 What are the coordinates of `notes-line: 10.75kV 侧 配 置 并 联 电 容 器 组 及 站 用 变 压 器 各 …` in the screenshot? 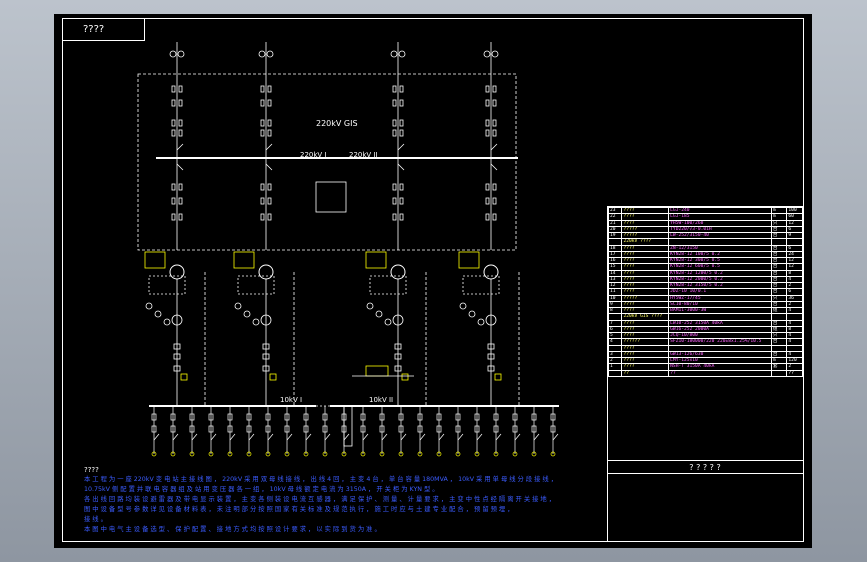 It's located at (261, 489).